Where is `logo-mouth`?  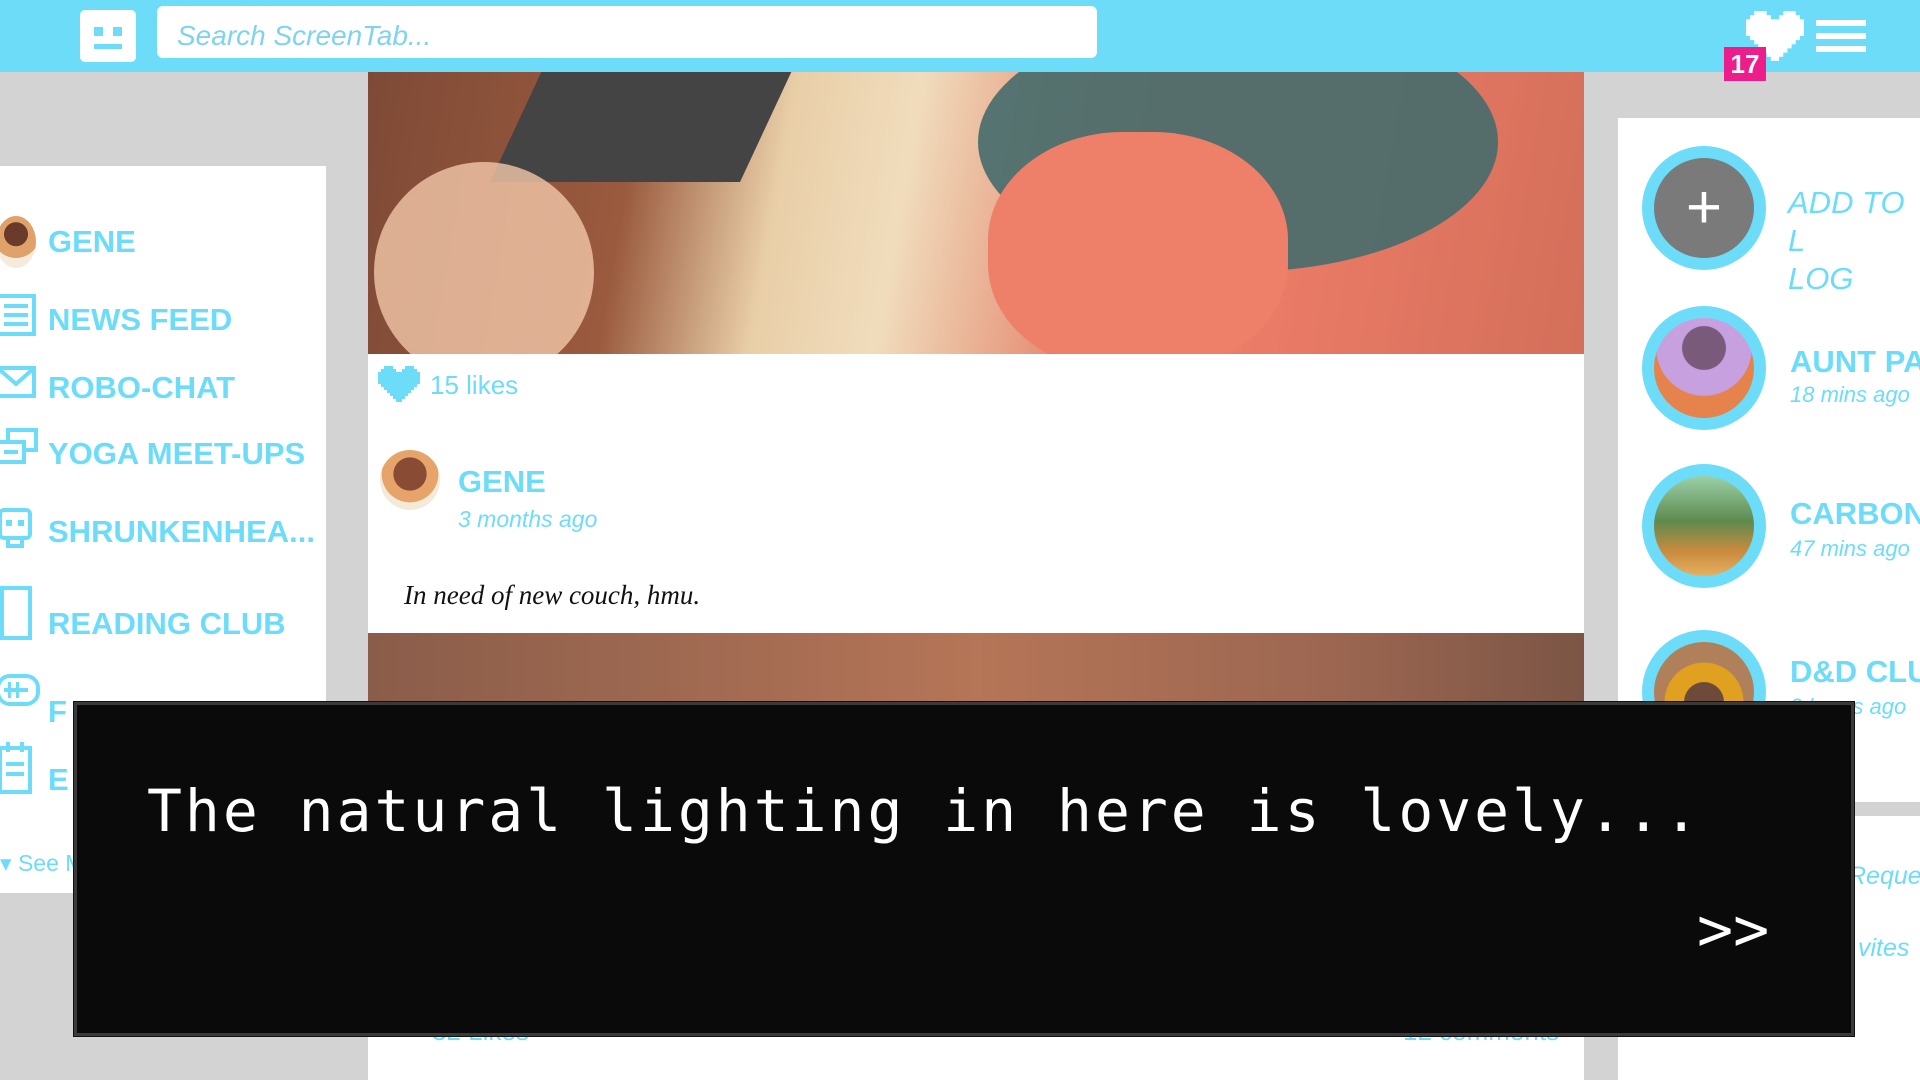
logo-mouth is located at coordinates (108, 46).